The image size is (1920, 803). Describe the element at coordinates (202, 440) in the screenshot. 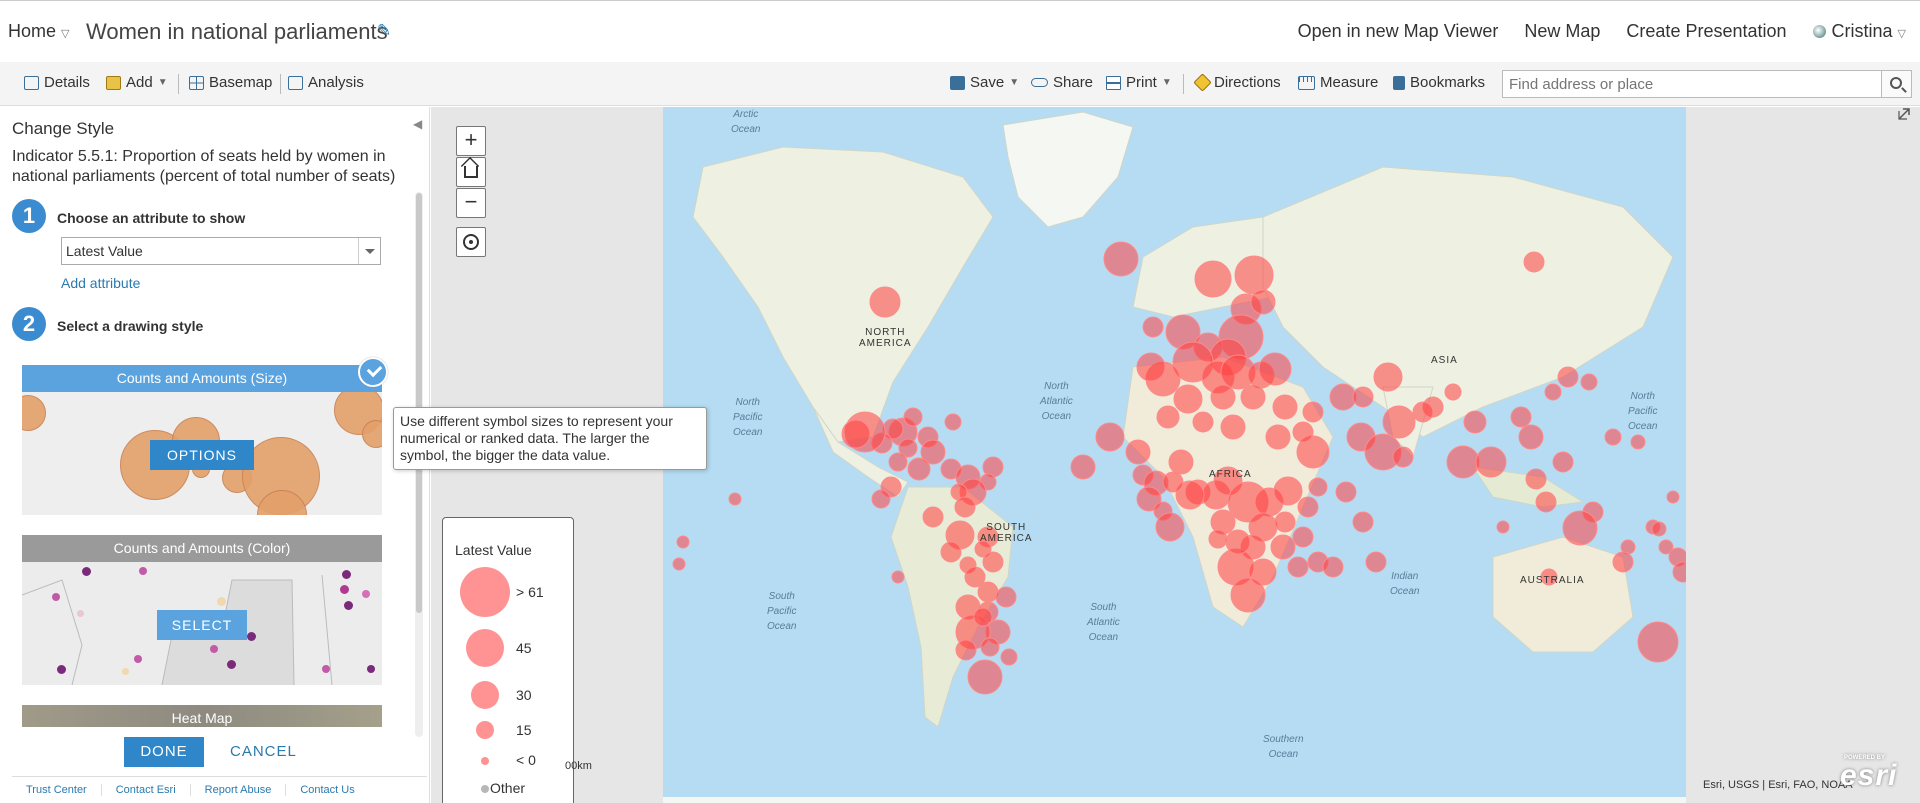

I see `style-card-size: Counts and Amounts (Size) OPTIONS` at that location.